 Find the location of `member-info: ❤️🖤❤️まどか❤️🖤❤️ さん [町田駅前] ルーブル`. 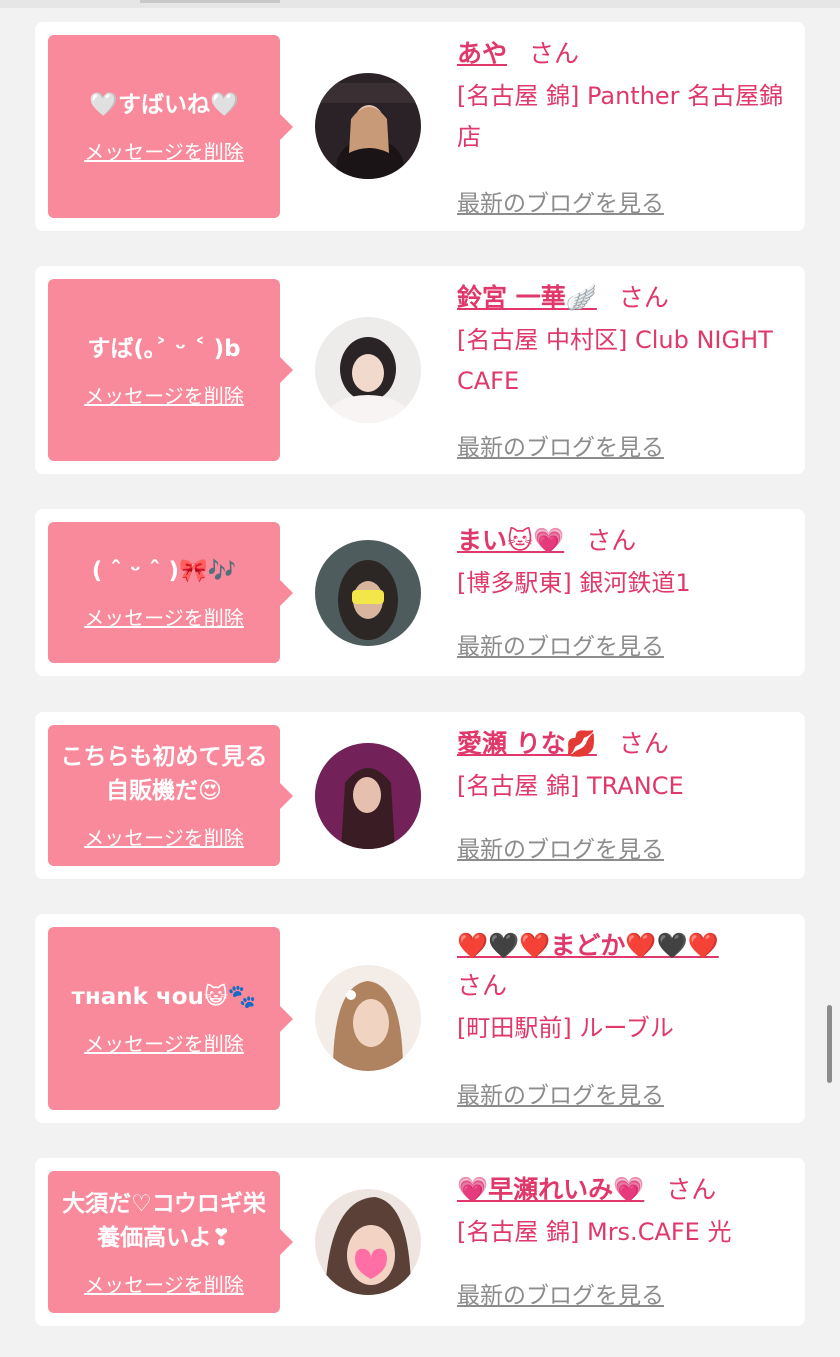

member-info: ❤️🖤❤️まどか❤️🖤❤️ さん [町田駅前] ルーブル is located at coordinates (627, 987).